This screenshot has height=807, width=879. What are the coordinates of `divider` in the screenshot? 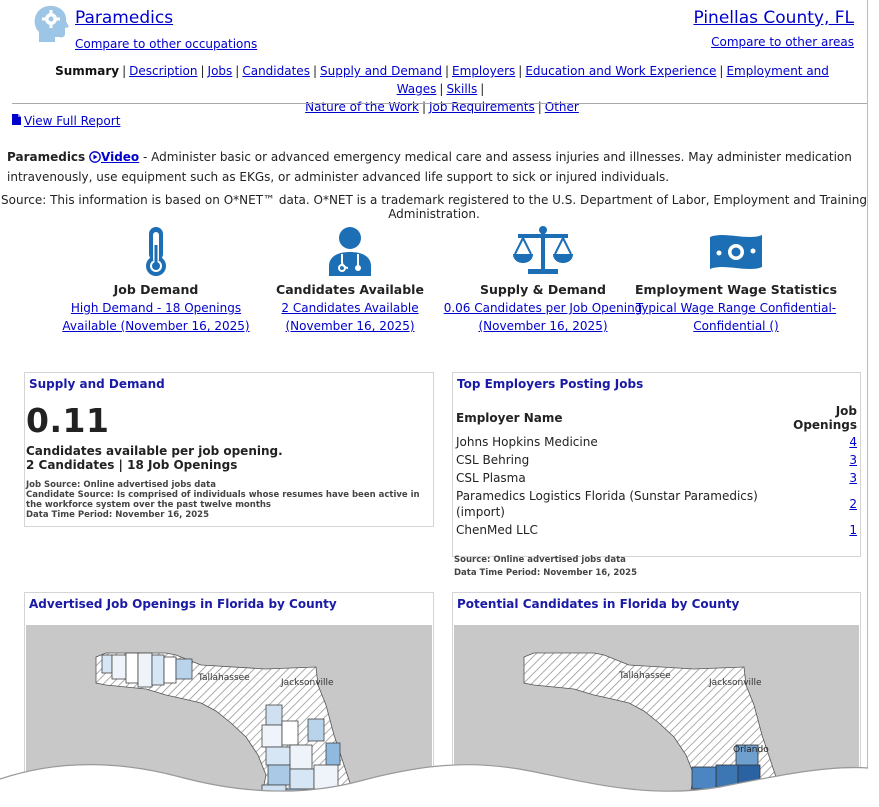 It's located at (439, 103).